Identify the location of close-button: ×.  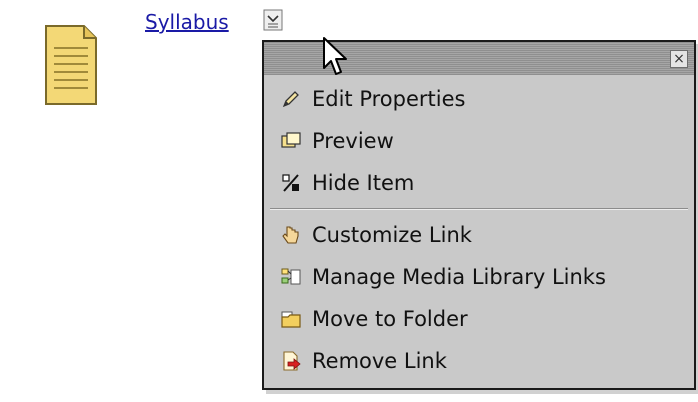
(679, 59).